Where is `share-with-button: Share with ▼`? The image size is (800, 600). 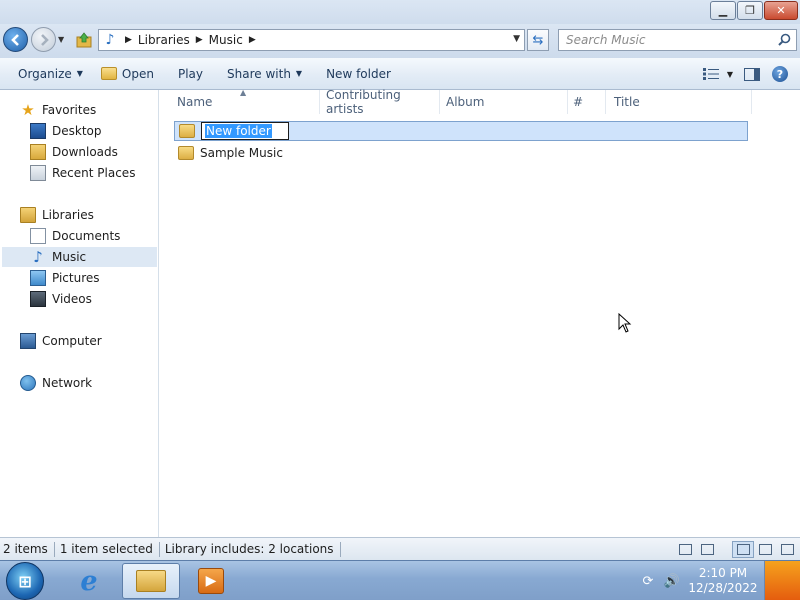 share-with-button: Share with ▼ is located at coordinates (264, 74).